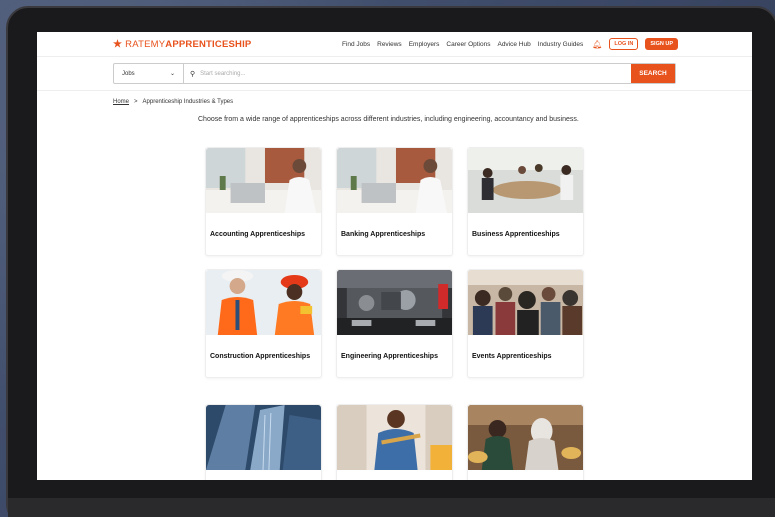  Describe the element at coordinates (513, 44) in the screenshot. I see `nav-advice-hub: Advice Hub` at that location.